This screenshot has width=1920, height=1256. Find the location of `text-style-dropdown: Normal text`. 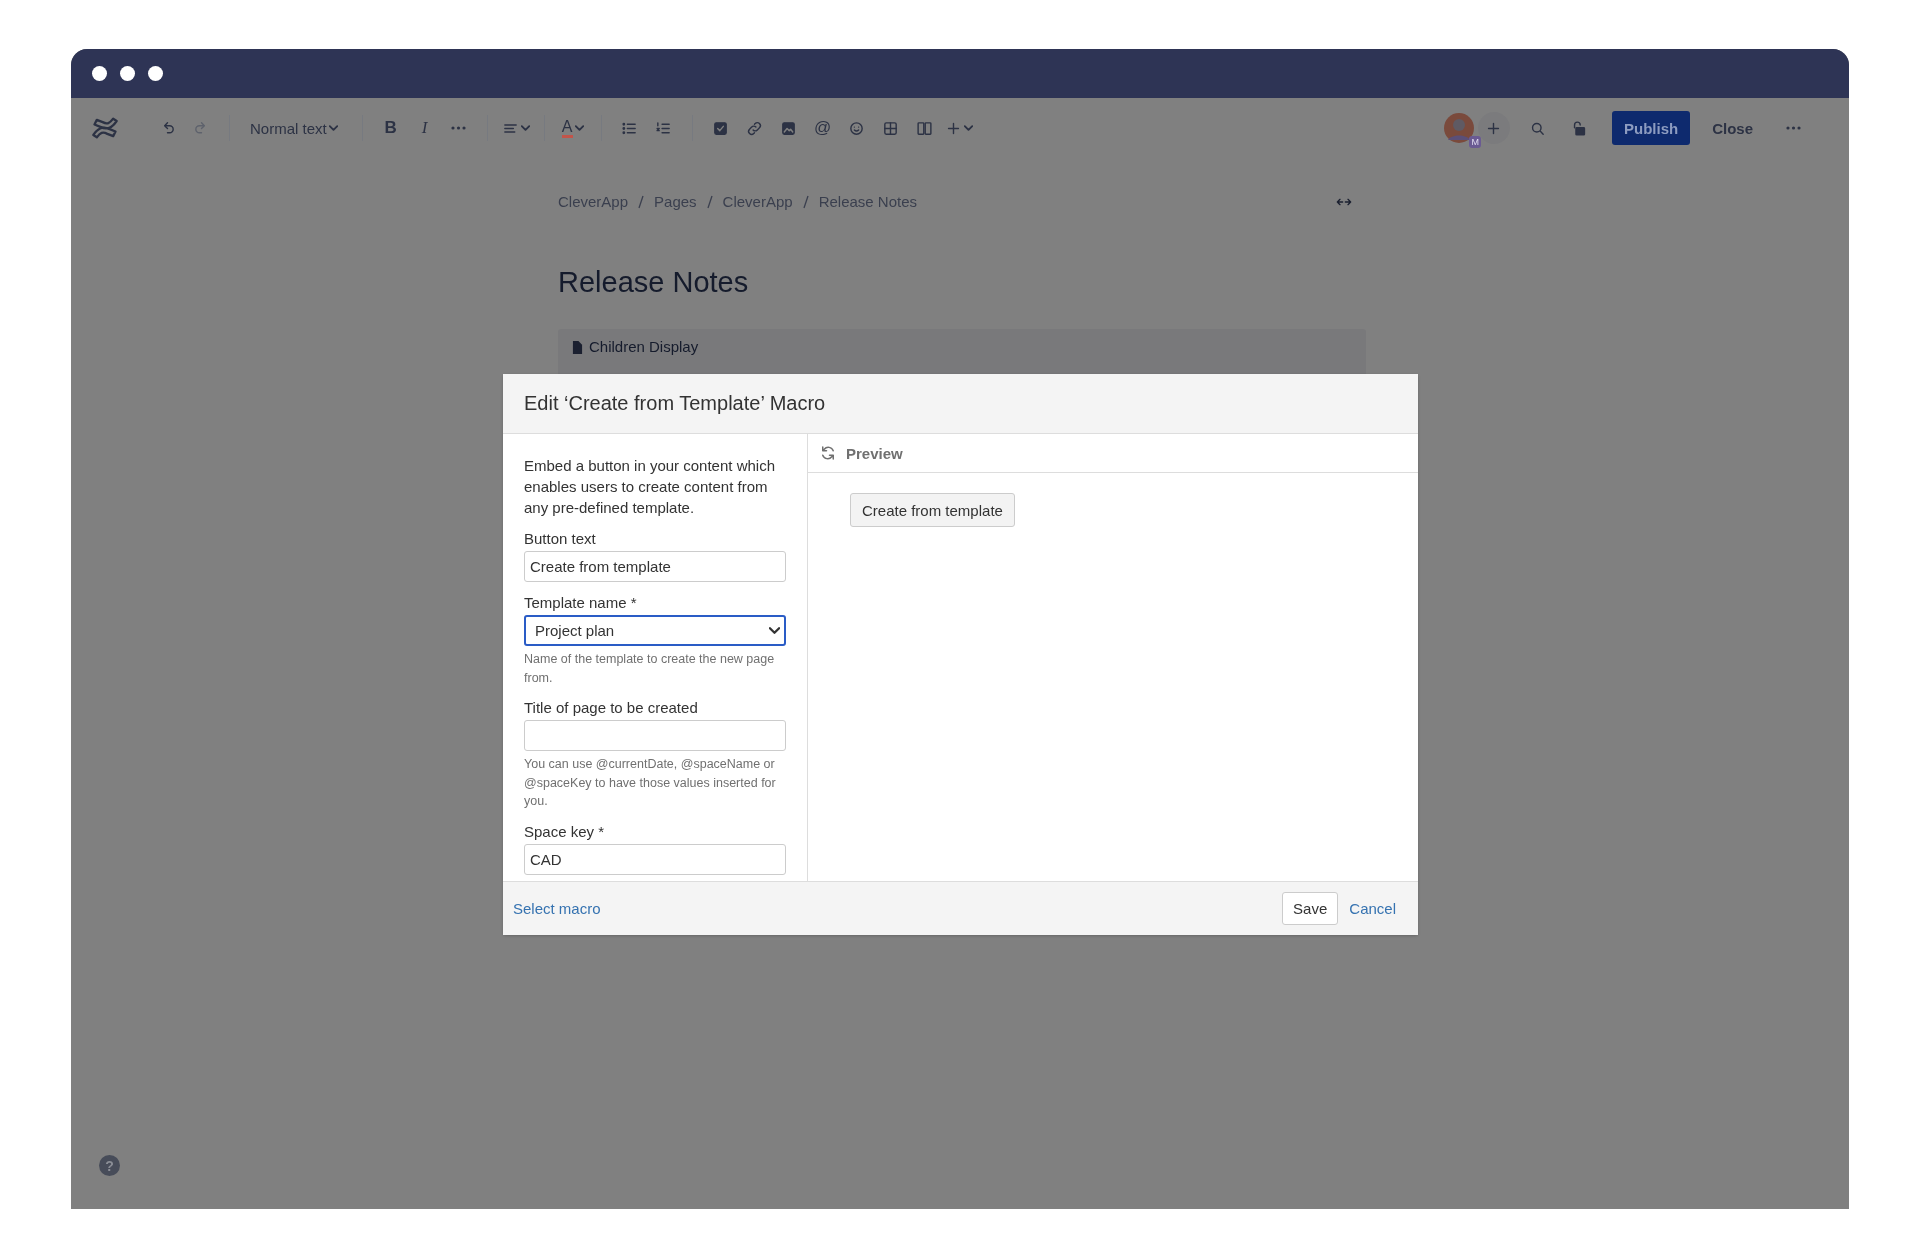

text-style-dropdown: Normal text is located at coordinates (296, 128).